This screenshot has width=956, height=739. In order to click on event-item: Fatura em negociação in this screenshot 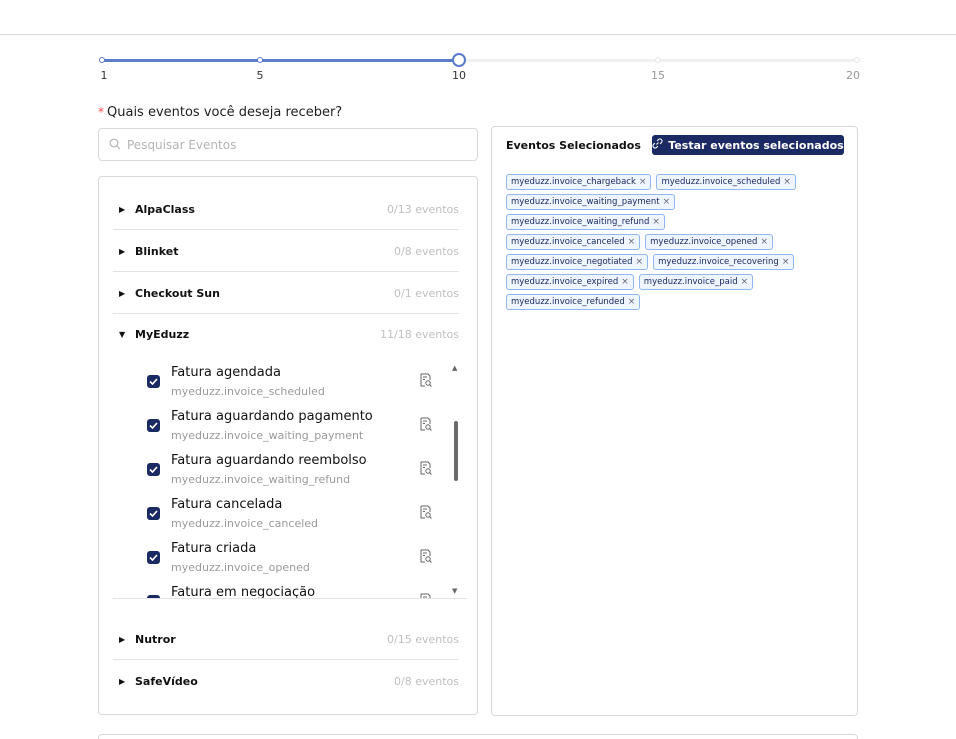, I will do `click(290, 591)`.